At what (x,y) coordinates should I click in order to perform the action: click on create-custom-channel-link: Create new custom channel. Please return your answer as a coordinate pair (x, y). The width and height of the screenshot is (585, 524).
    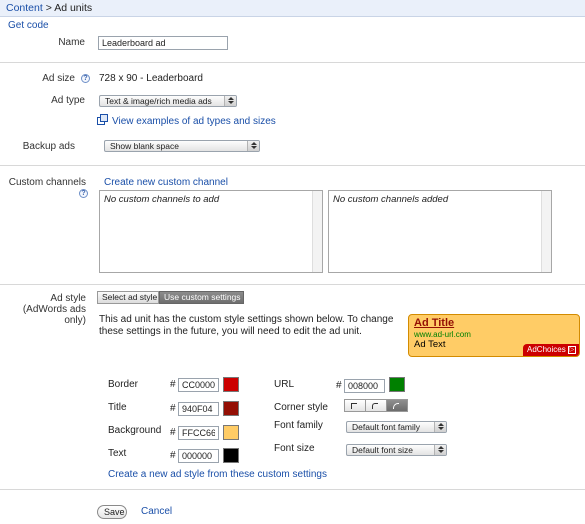
    Looking at the image, I should click on (166, 182).